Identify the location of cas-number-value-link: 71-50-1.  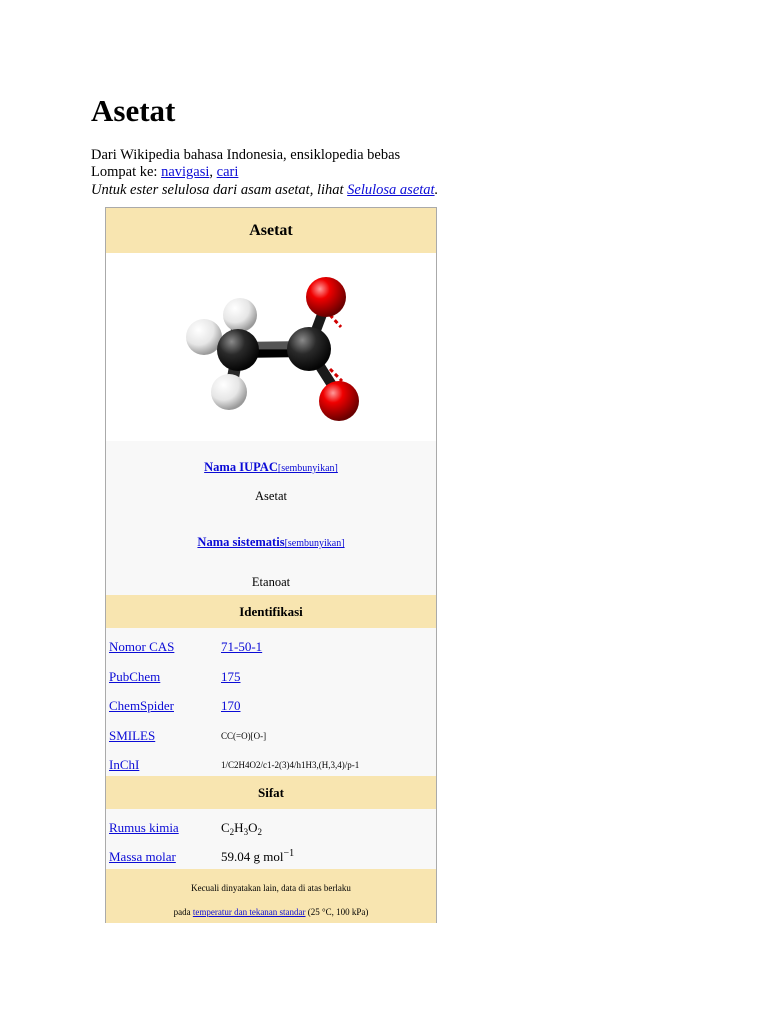
(241, 647).